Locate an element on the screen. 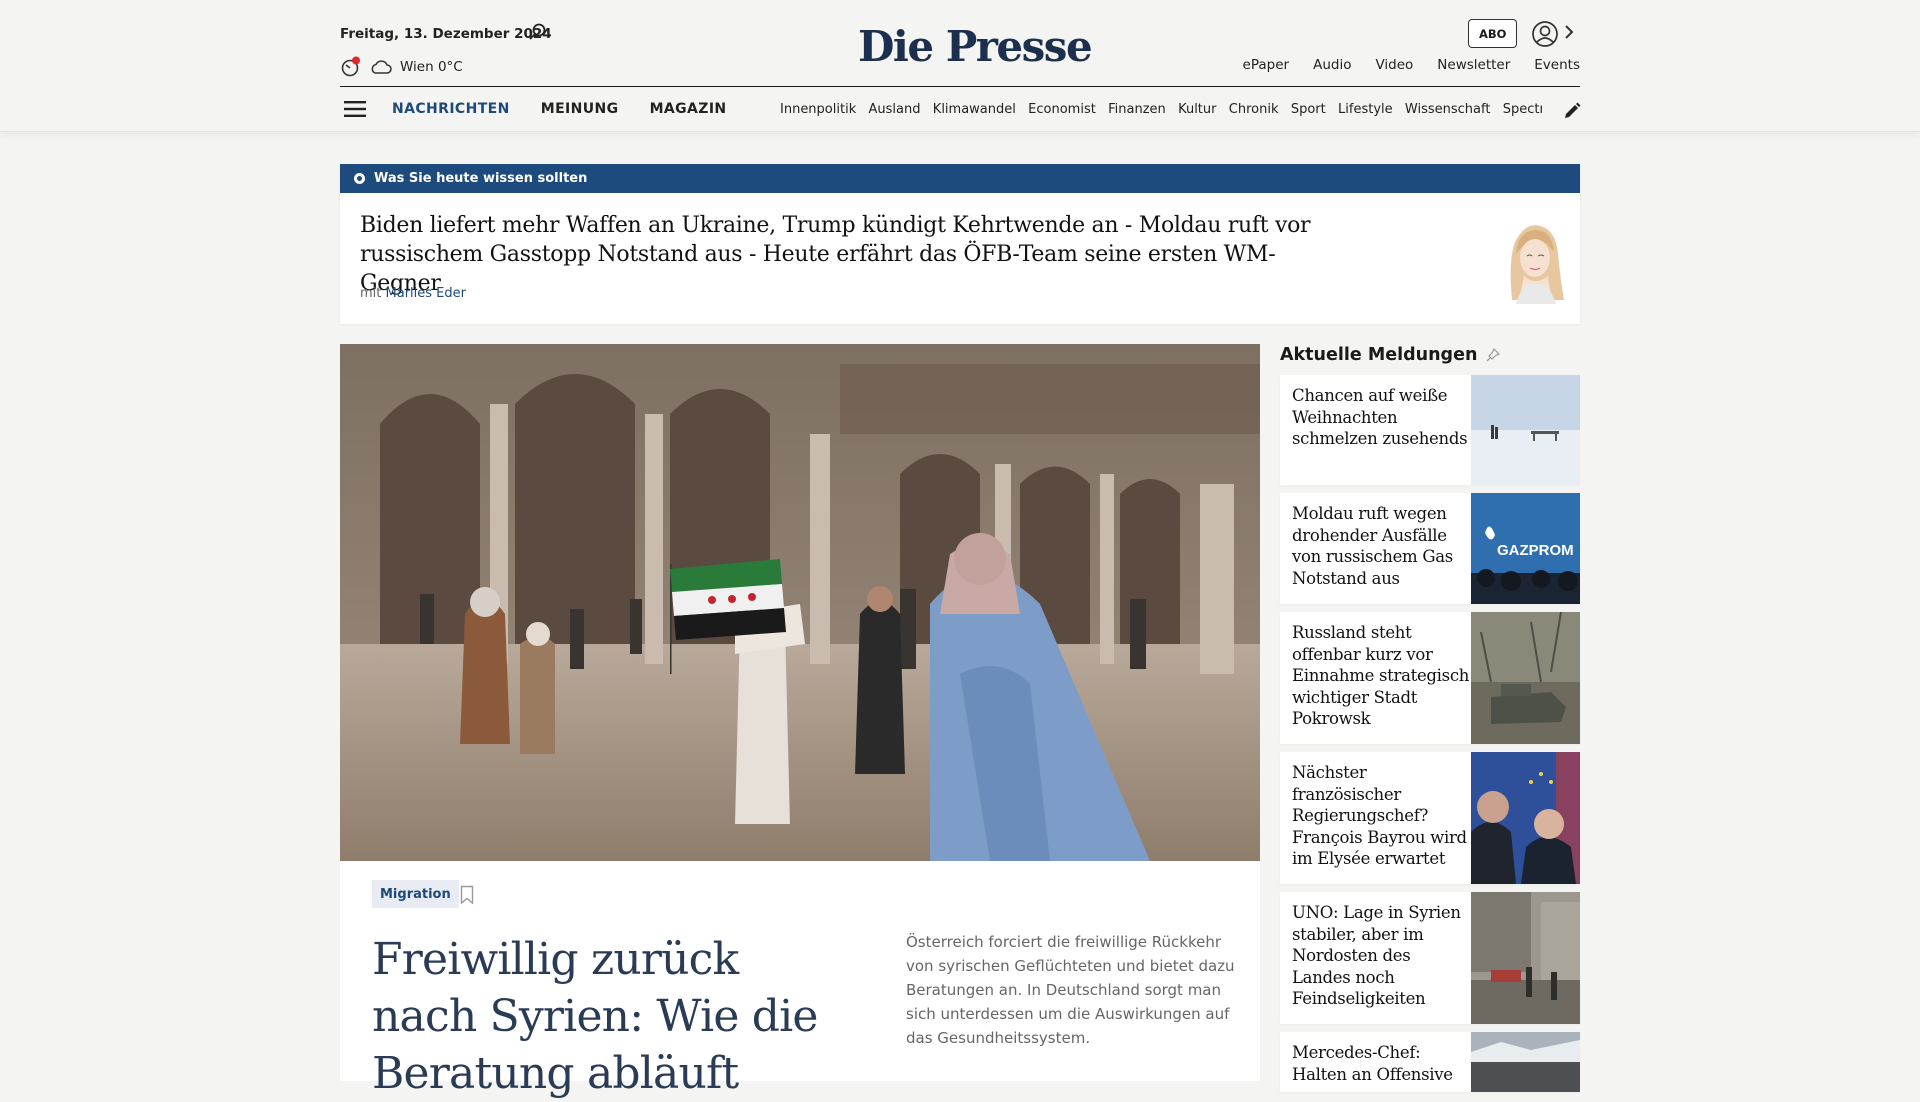 The height and width of the screenshot is (1102, 1920). topnav-newsletter: Newsletter is located at coordinates (1473, 65).